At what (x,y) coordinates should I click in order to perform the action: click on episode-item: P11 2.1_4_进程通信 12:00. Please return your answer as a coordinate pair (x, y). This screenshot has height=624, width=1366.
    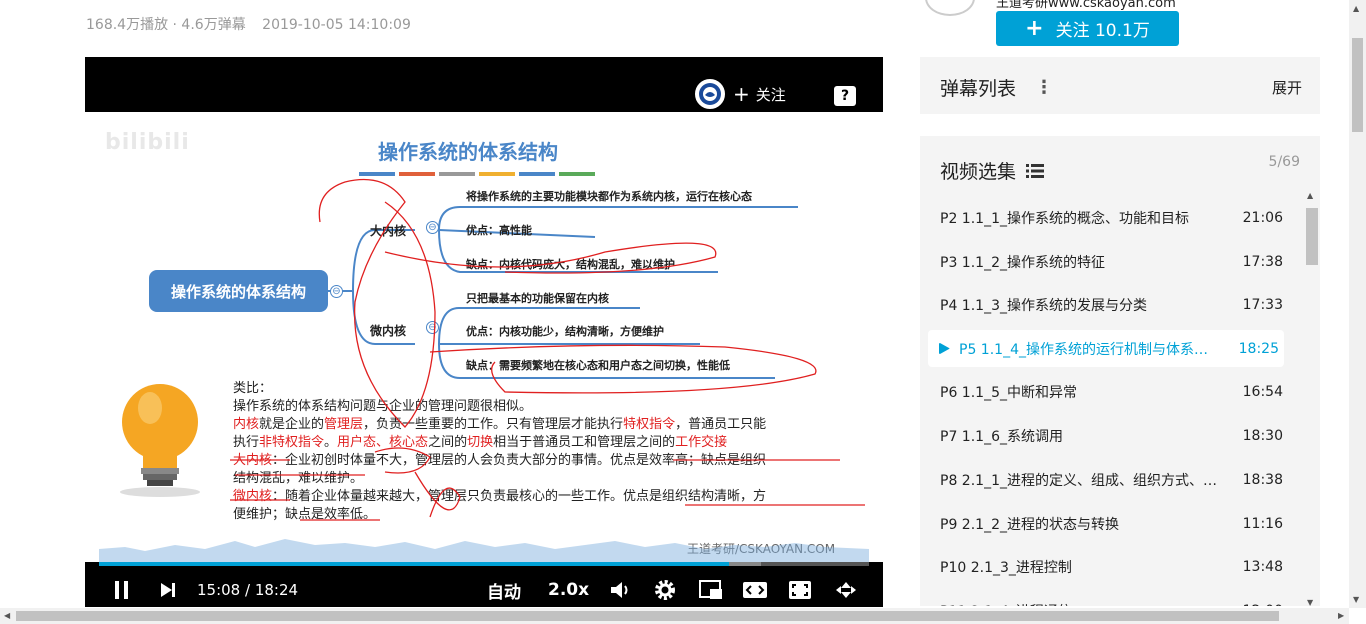
    Looking at the image, I should click on (1110, 597).